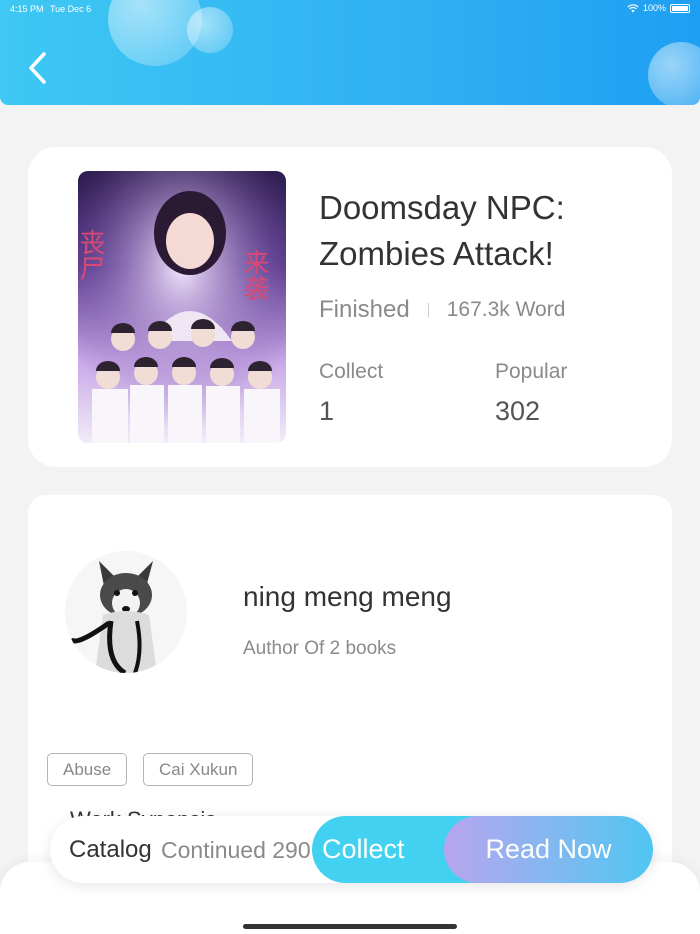 The height and width of the screenshot is (934, 700). What do you see at coordinates (351, 371) in the screenshot?
I see `collect-label: Collect` at bounding box center [351, 371].